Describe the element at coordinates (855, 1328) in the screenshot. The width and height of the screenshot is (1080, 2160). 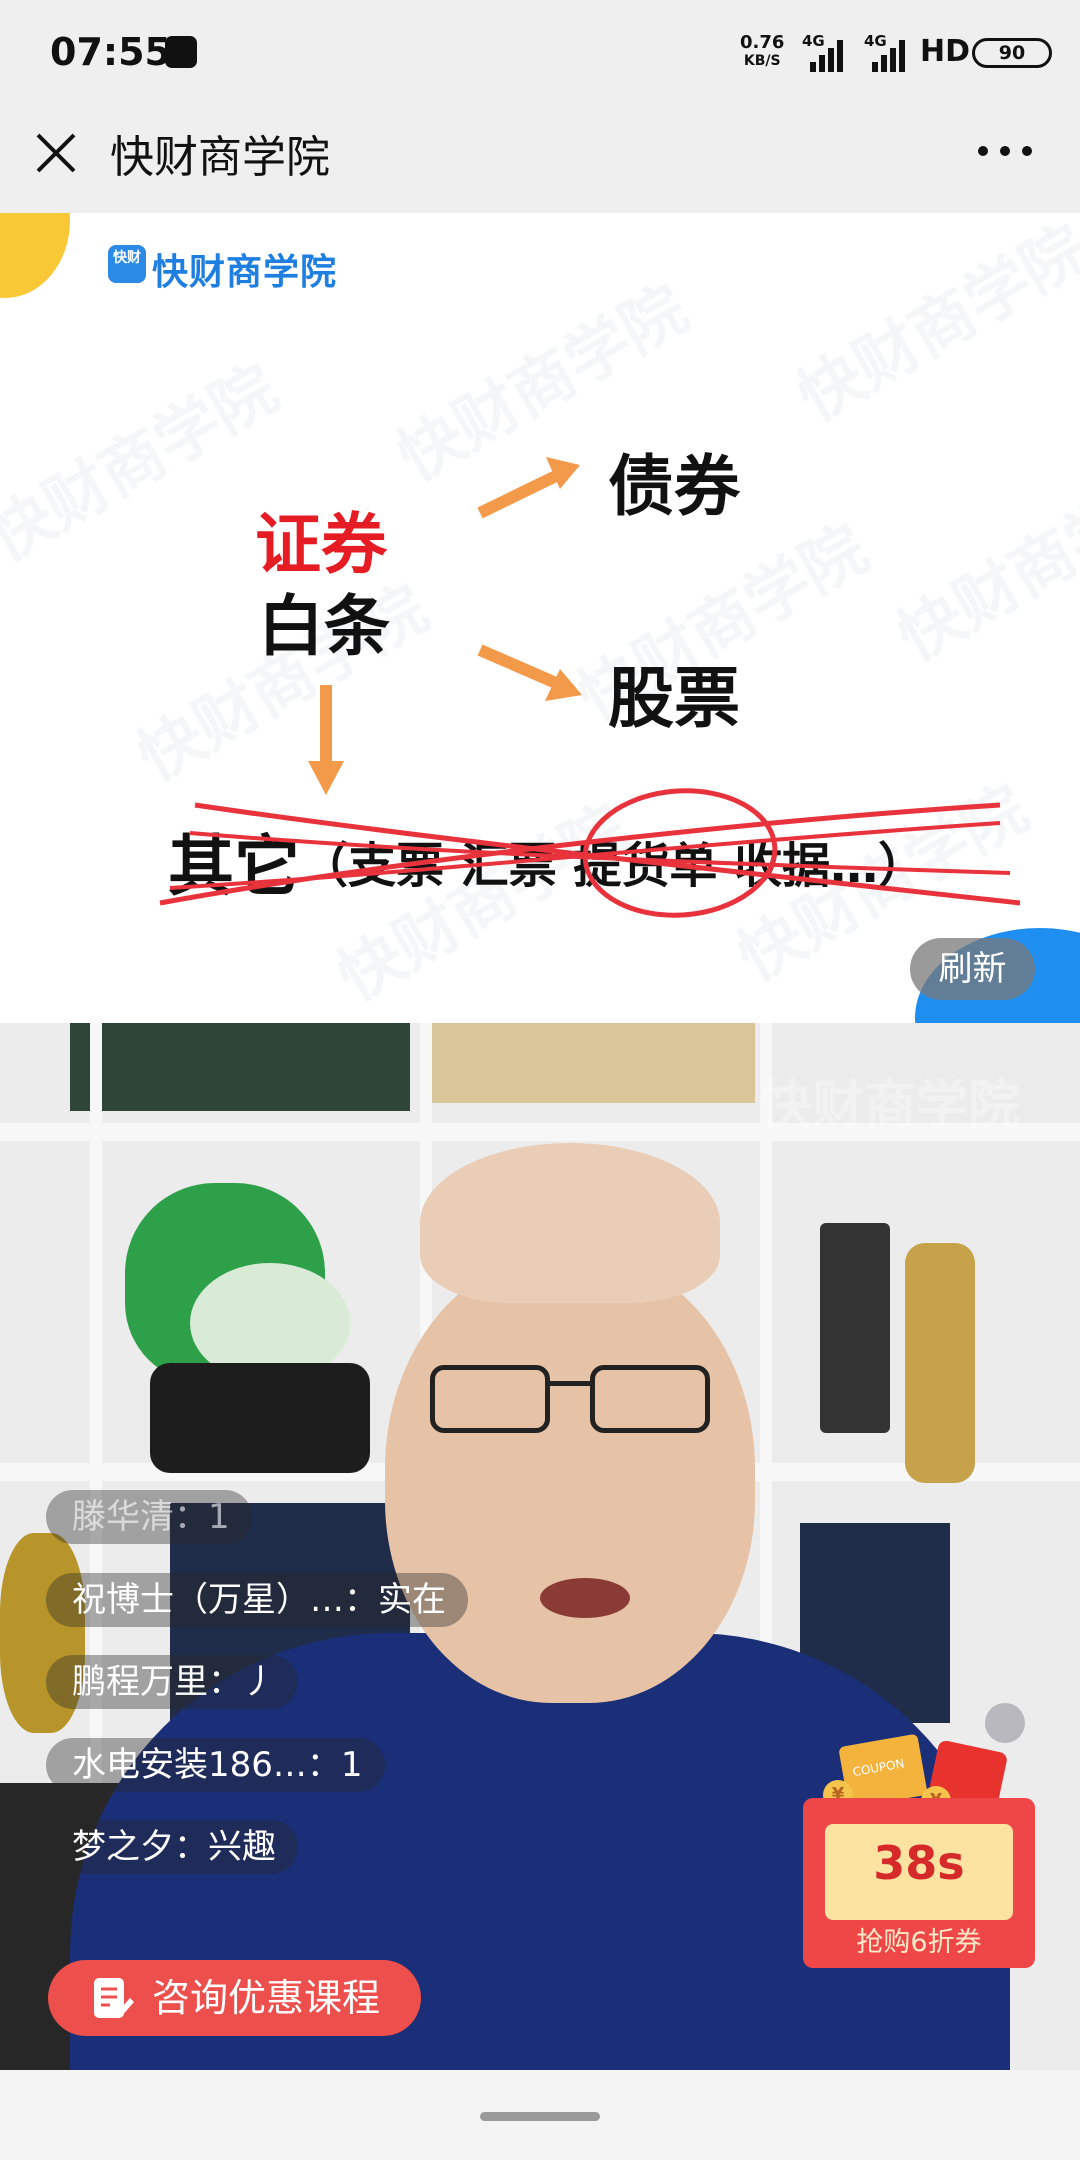
I see `book-on-shelf` at that location.